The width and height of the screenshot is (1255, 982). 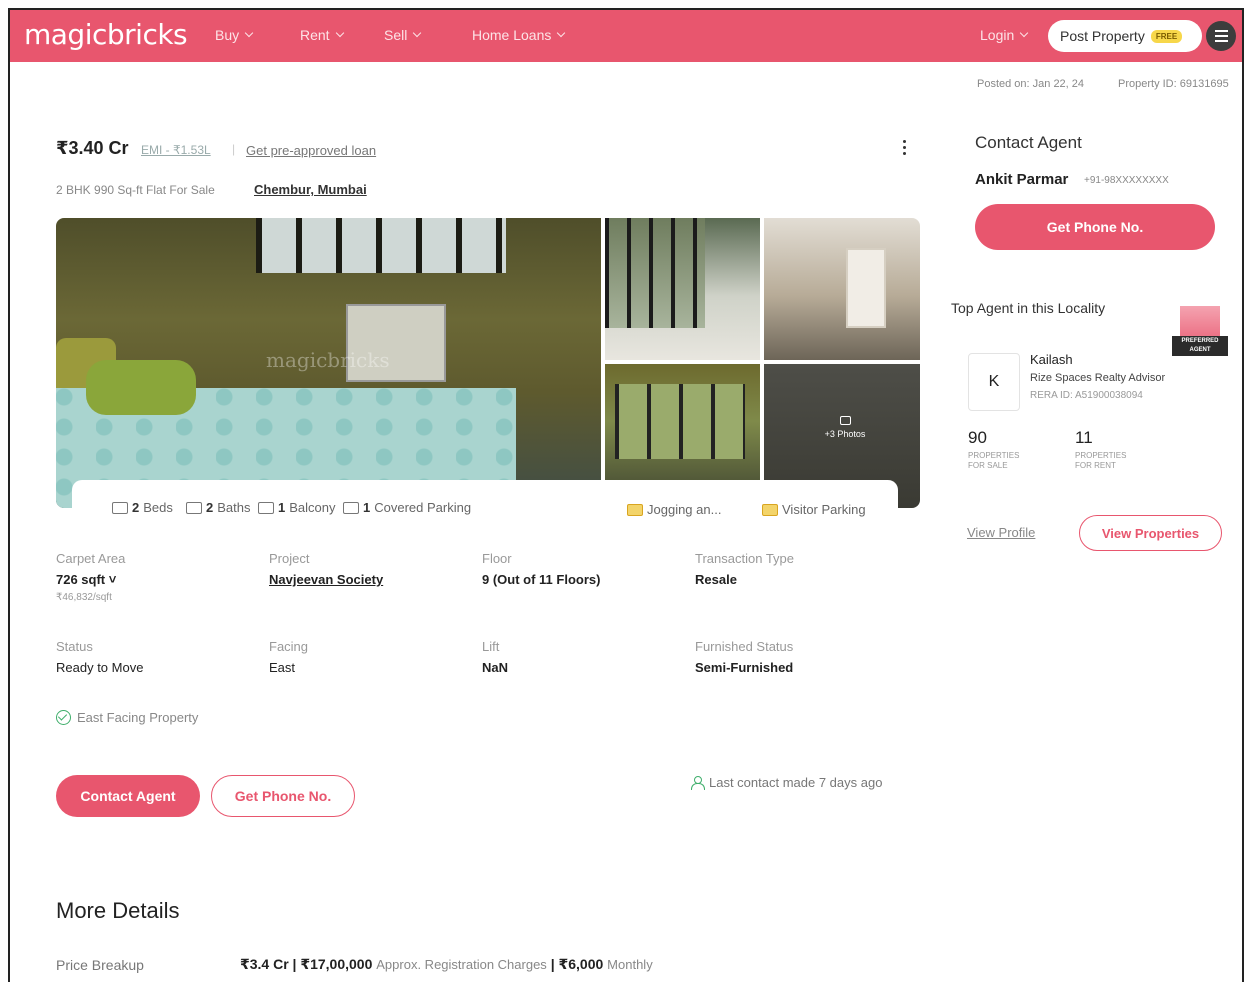 What do you see at coordinates (630, 964) in the screenshot?
I see `maintenance-period: Monthly` at bounding box center [630, 964].